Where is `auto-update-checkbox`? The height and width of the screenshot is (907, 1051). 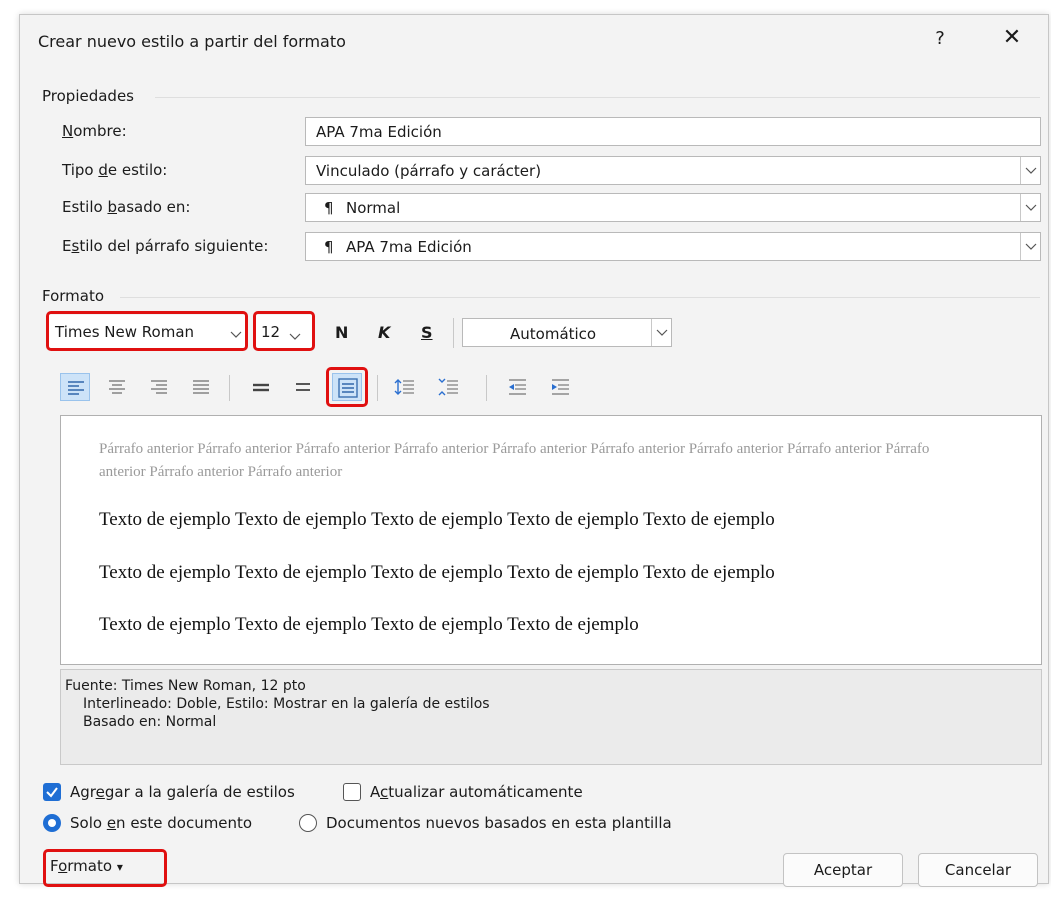
auto-update-checkbox is located at coordinates (352, 792).